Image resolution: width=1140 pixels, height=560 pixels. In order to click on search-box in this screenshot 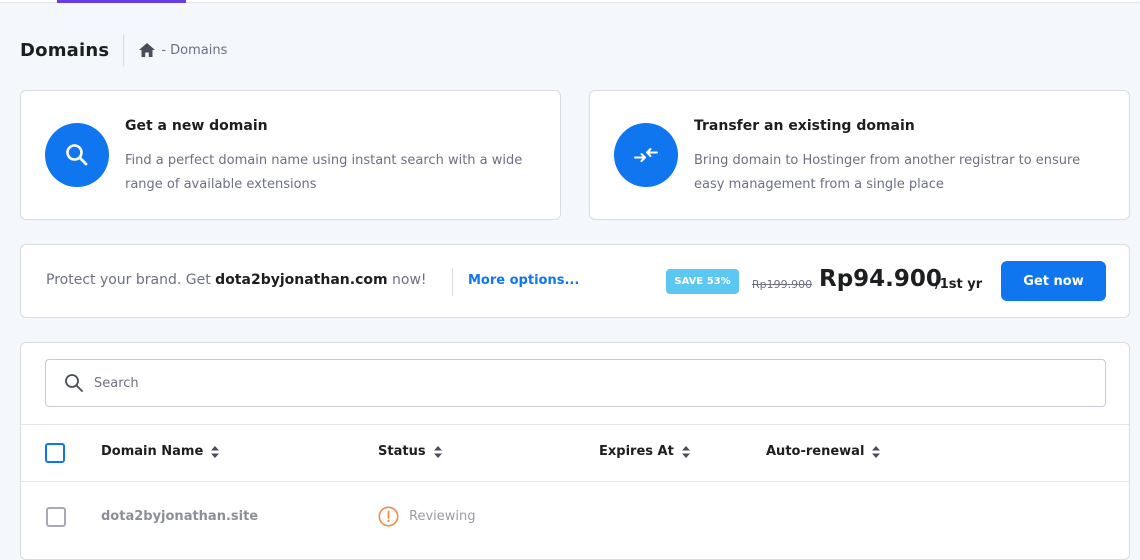, I will do `click(575, 383)`.